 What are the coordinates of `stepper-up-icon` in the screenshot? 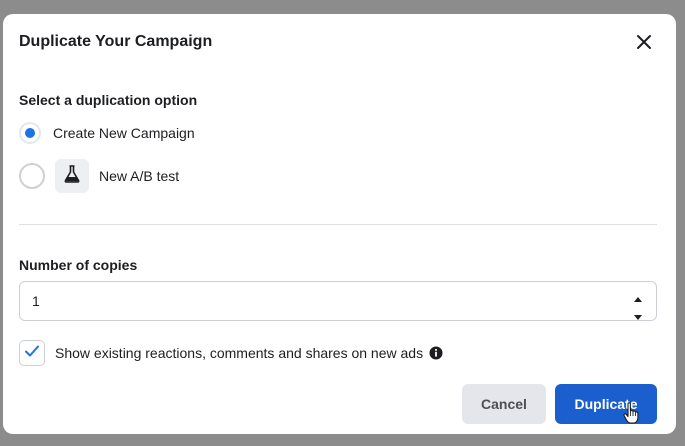 It's located at (638, 299).